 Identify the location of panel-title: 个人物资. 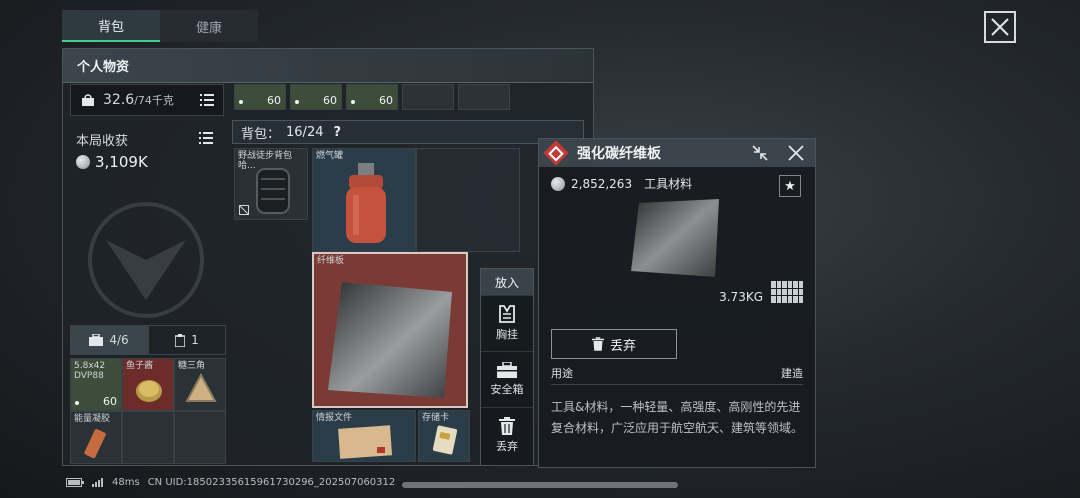
(328, 66).